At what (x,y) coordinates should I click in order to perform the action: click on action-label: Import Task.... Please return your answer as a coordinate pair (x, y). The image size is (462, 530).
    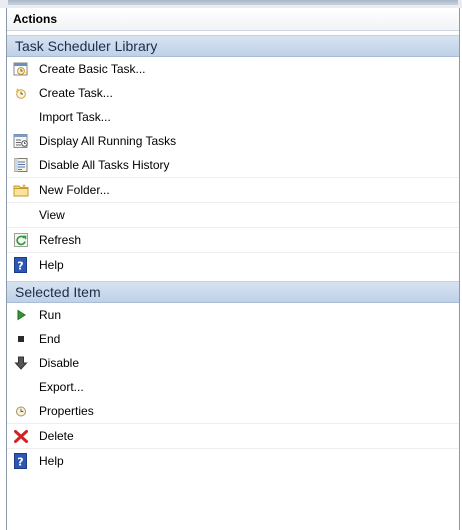
    Looking at the image, I should click on (75, 117).